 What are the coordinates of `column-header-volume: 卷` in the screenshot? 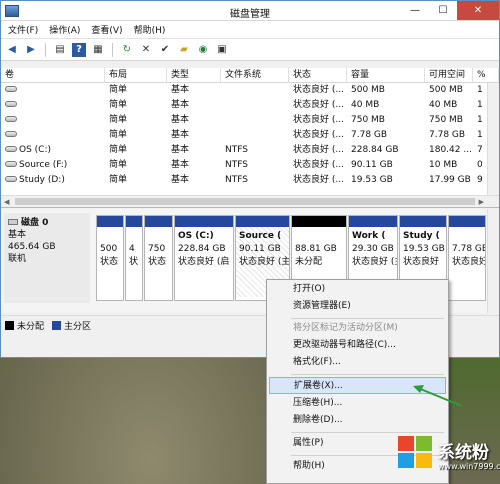 It's located at (53, 75).